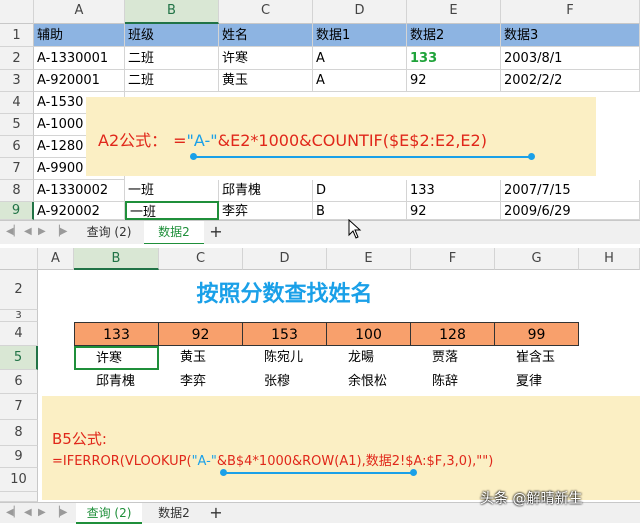  What do you see at coordinates (79, 211) in the screenshot?
I see `table-cell: A-920002` at bounding box center [79, 211].